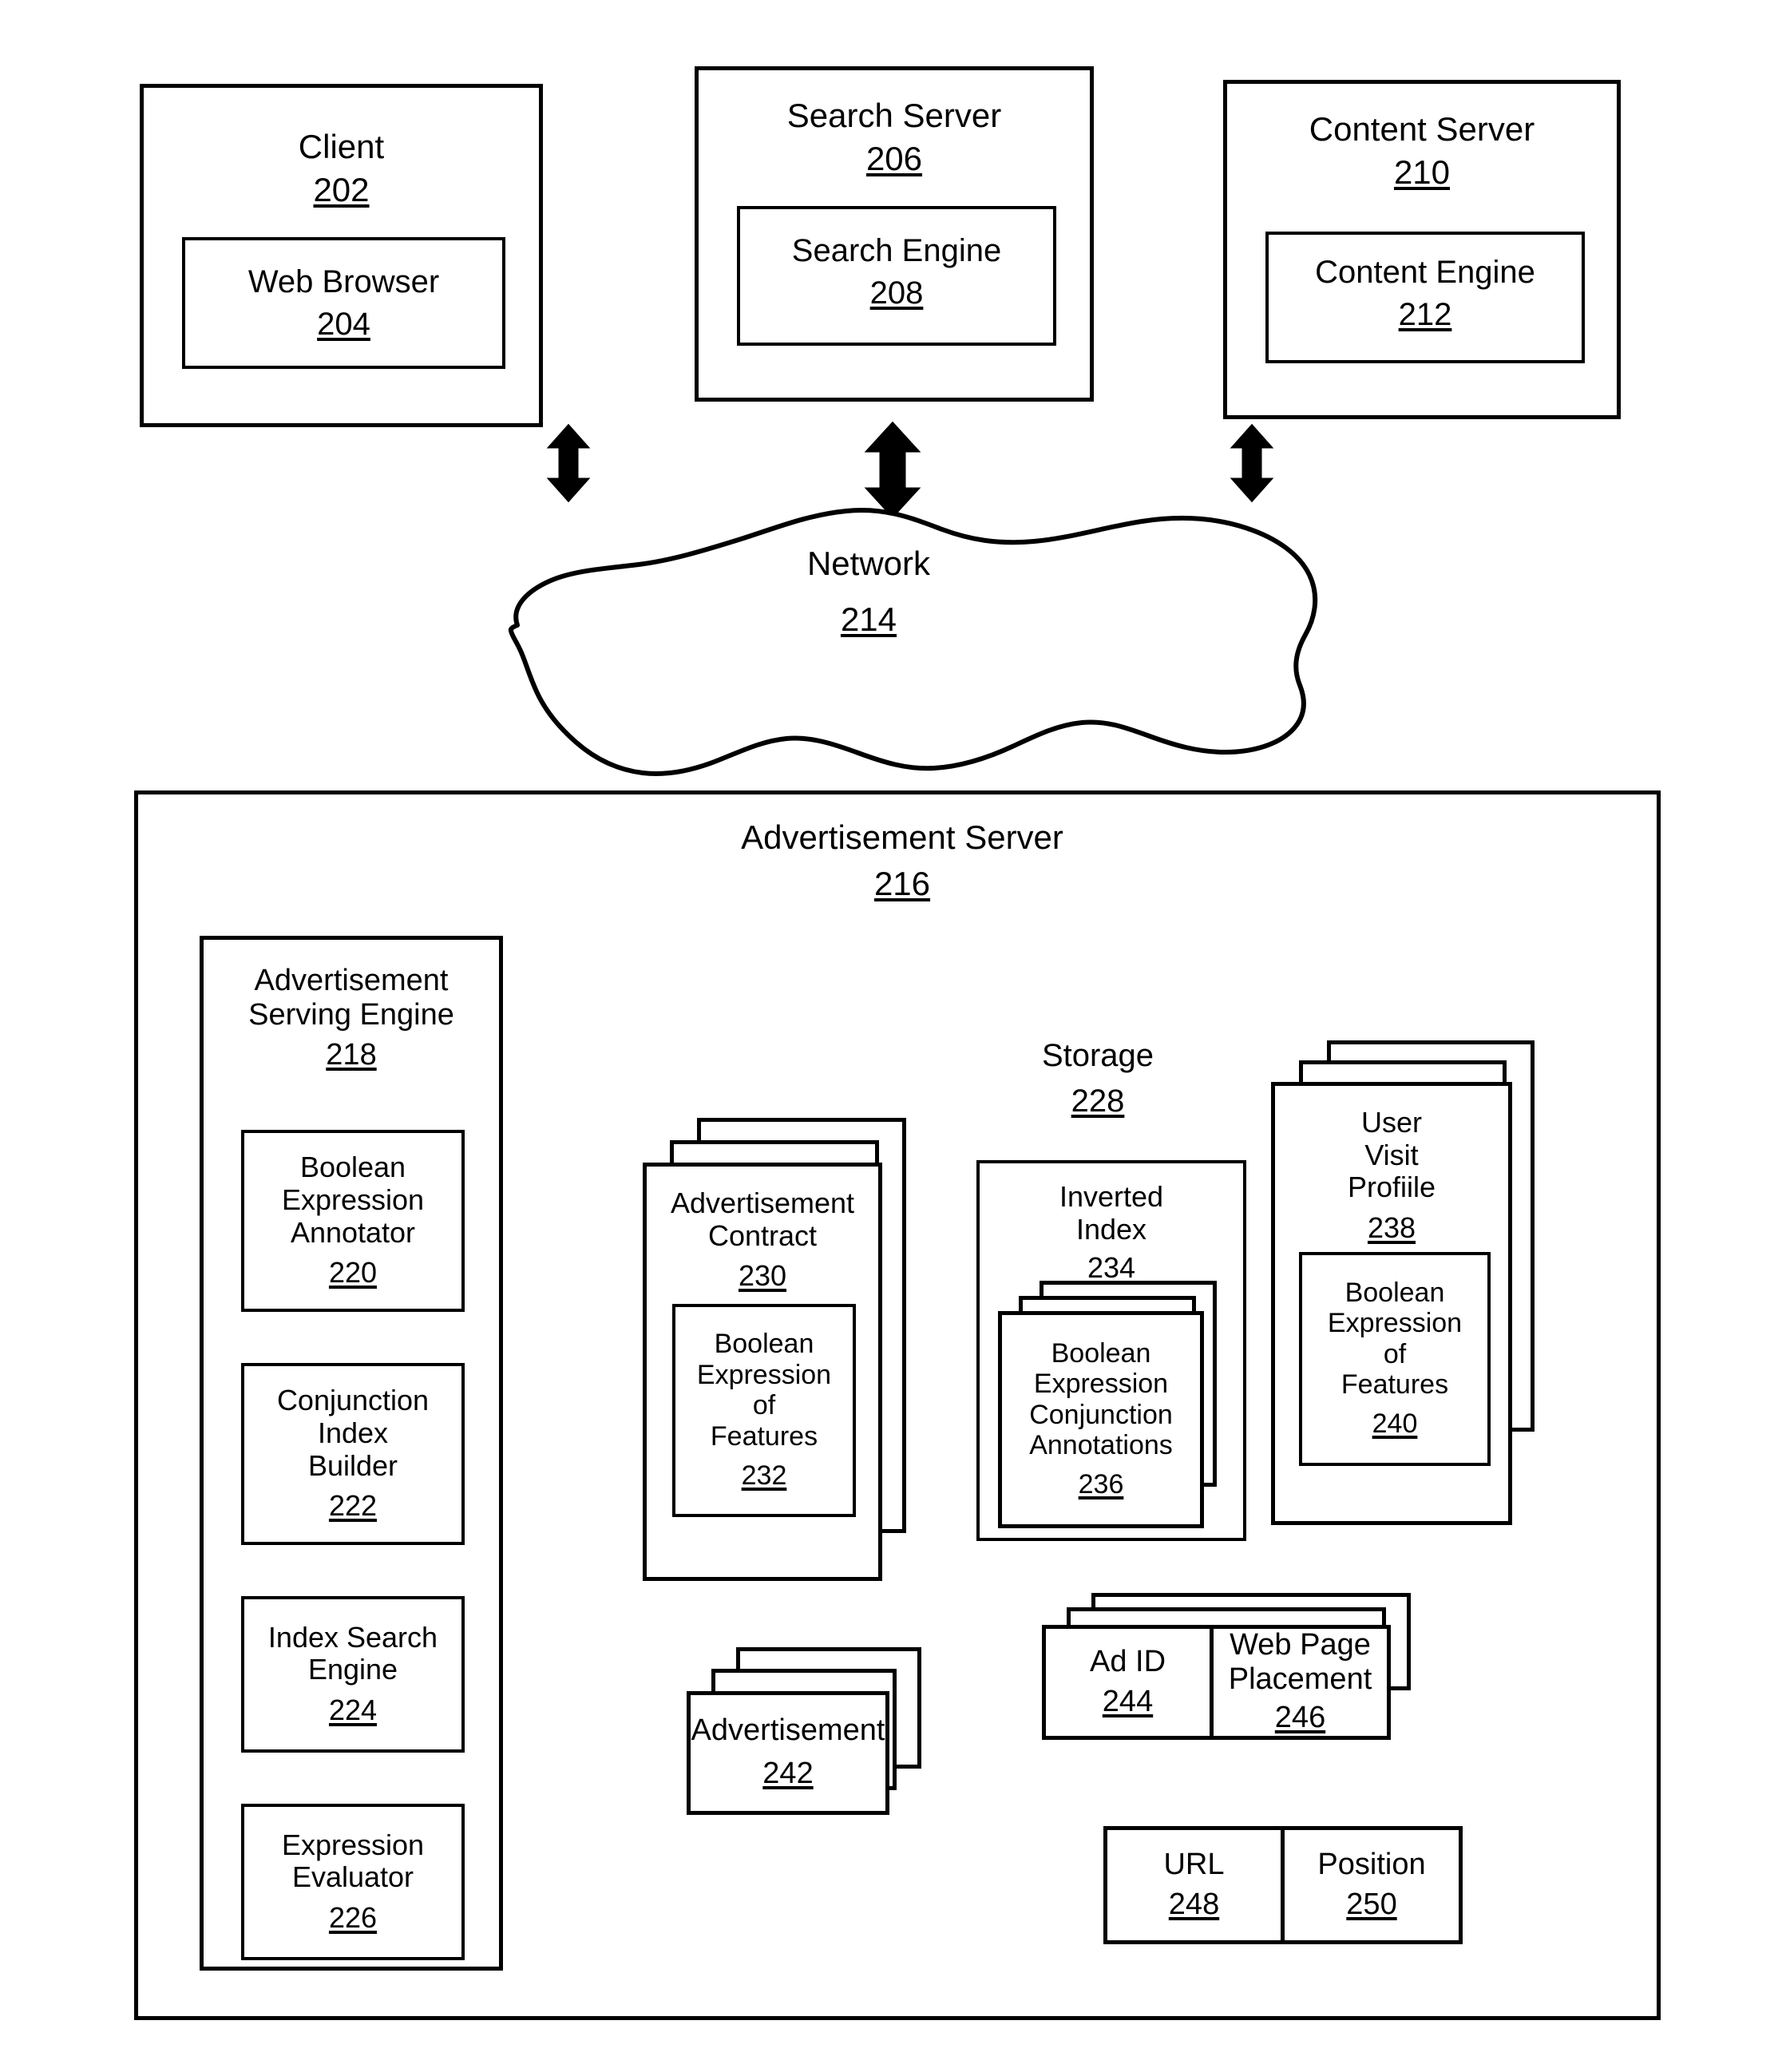  What do you see at coordinates (762, 1276) in the screenshot?
I see `advertisement-contract-number: 230` at bounding box center [762, 1276].